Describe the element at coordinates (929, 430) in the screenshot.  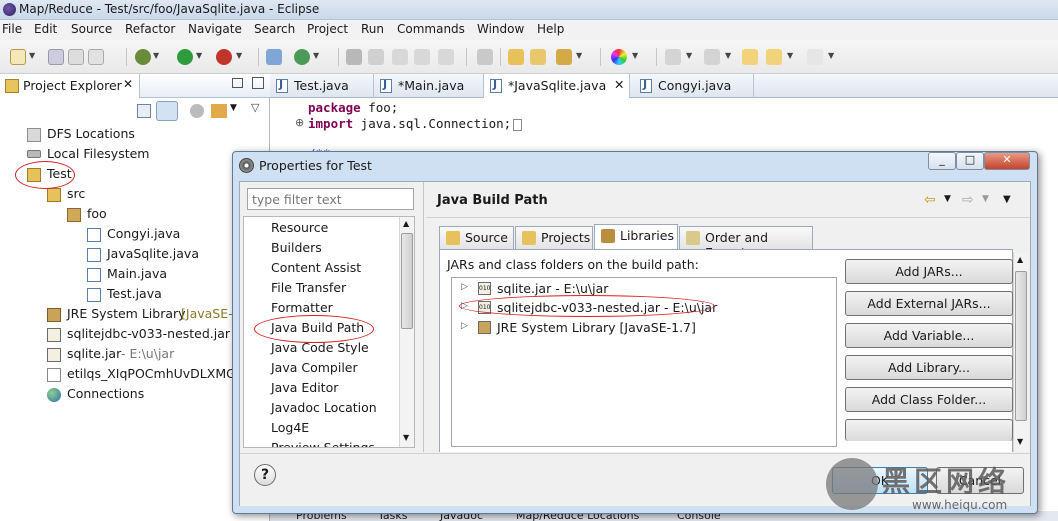
I see `more-button` at that location.